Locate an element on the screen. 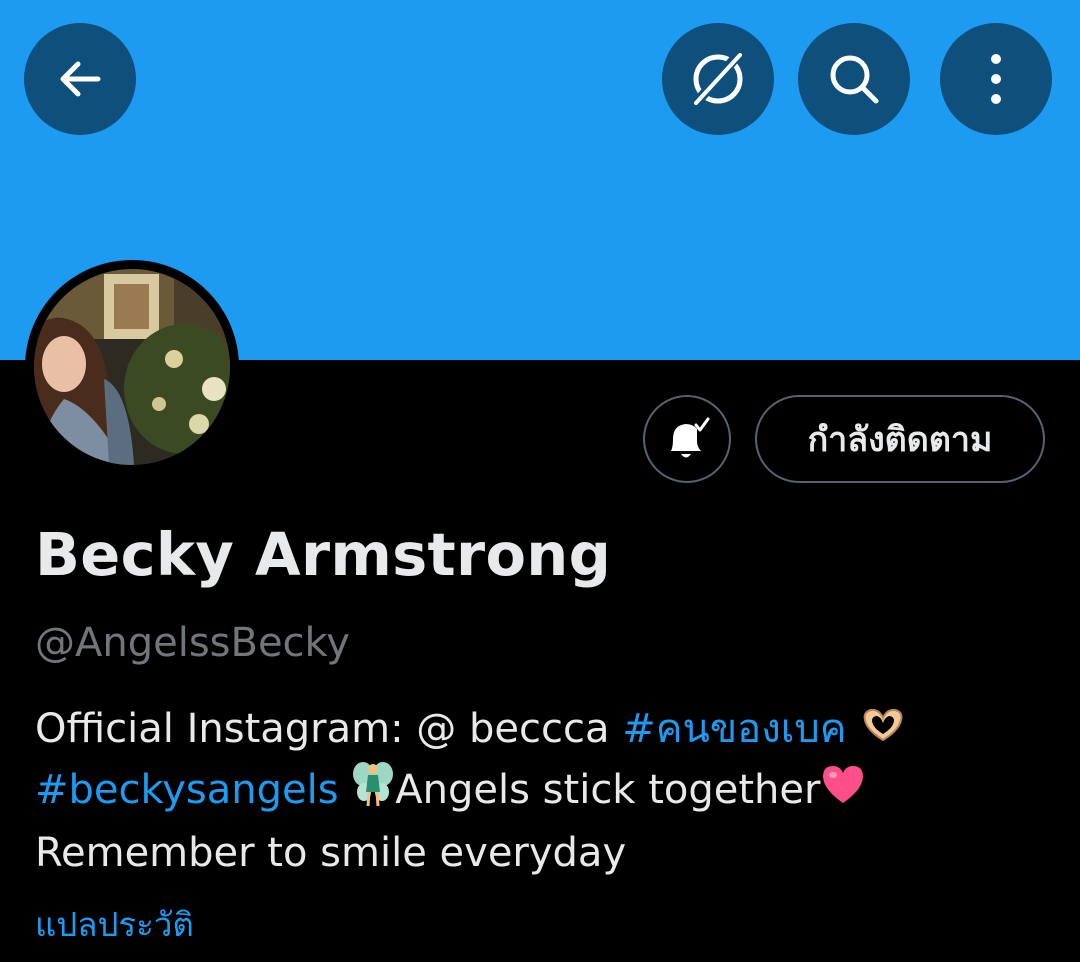 This screenshot has width=1080, height=962. following-button: กำลังติดตาม is located at coordinates (900, 439).